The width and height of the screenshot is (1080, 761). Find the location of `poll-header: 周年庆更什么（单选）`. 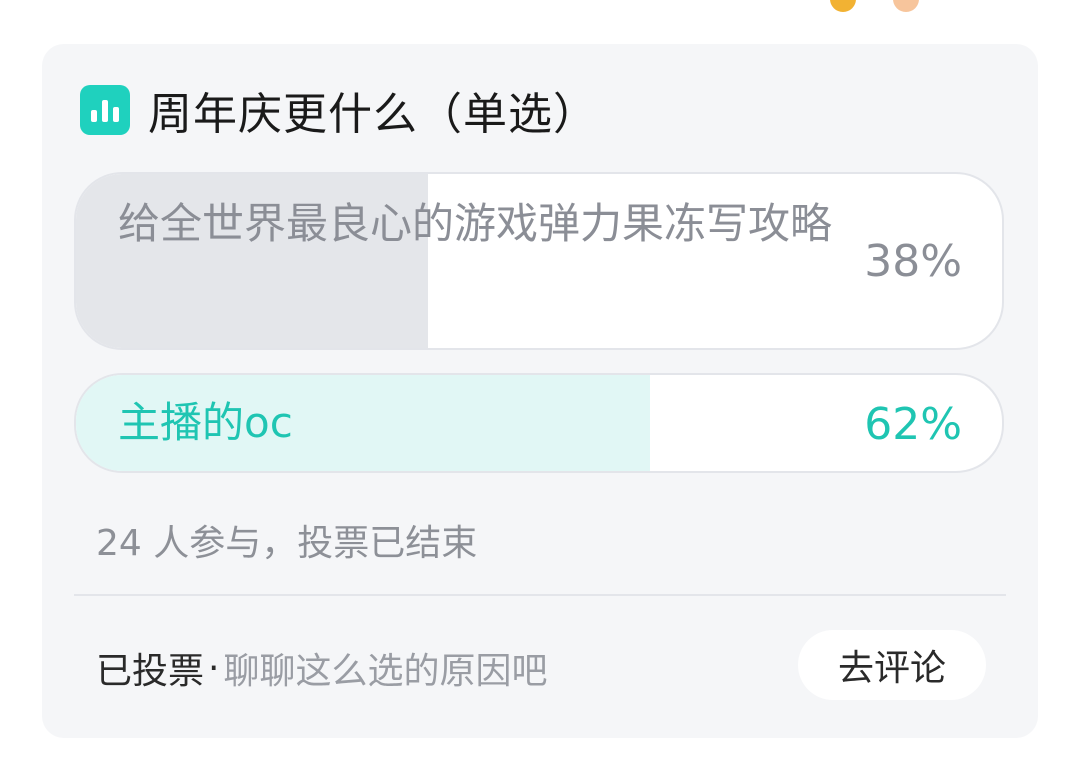

poll-header: 周年庆更什么（单选） is located at coordinates (339, 111).